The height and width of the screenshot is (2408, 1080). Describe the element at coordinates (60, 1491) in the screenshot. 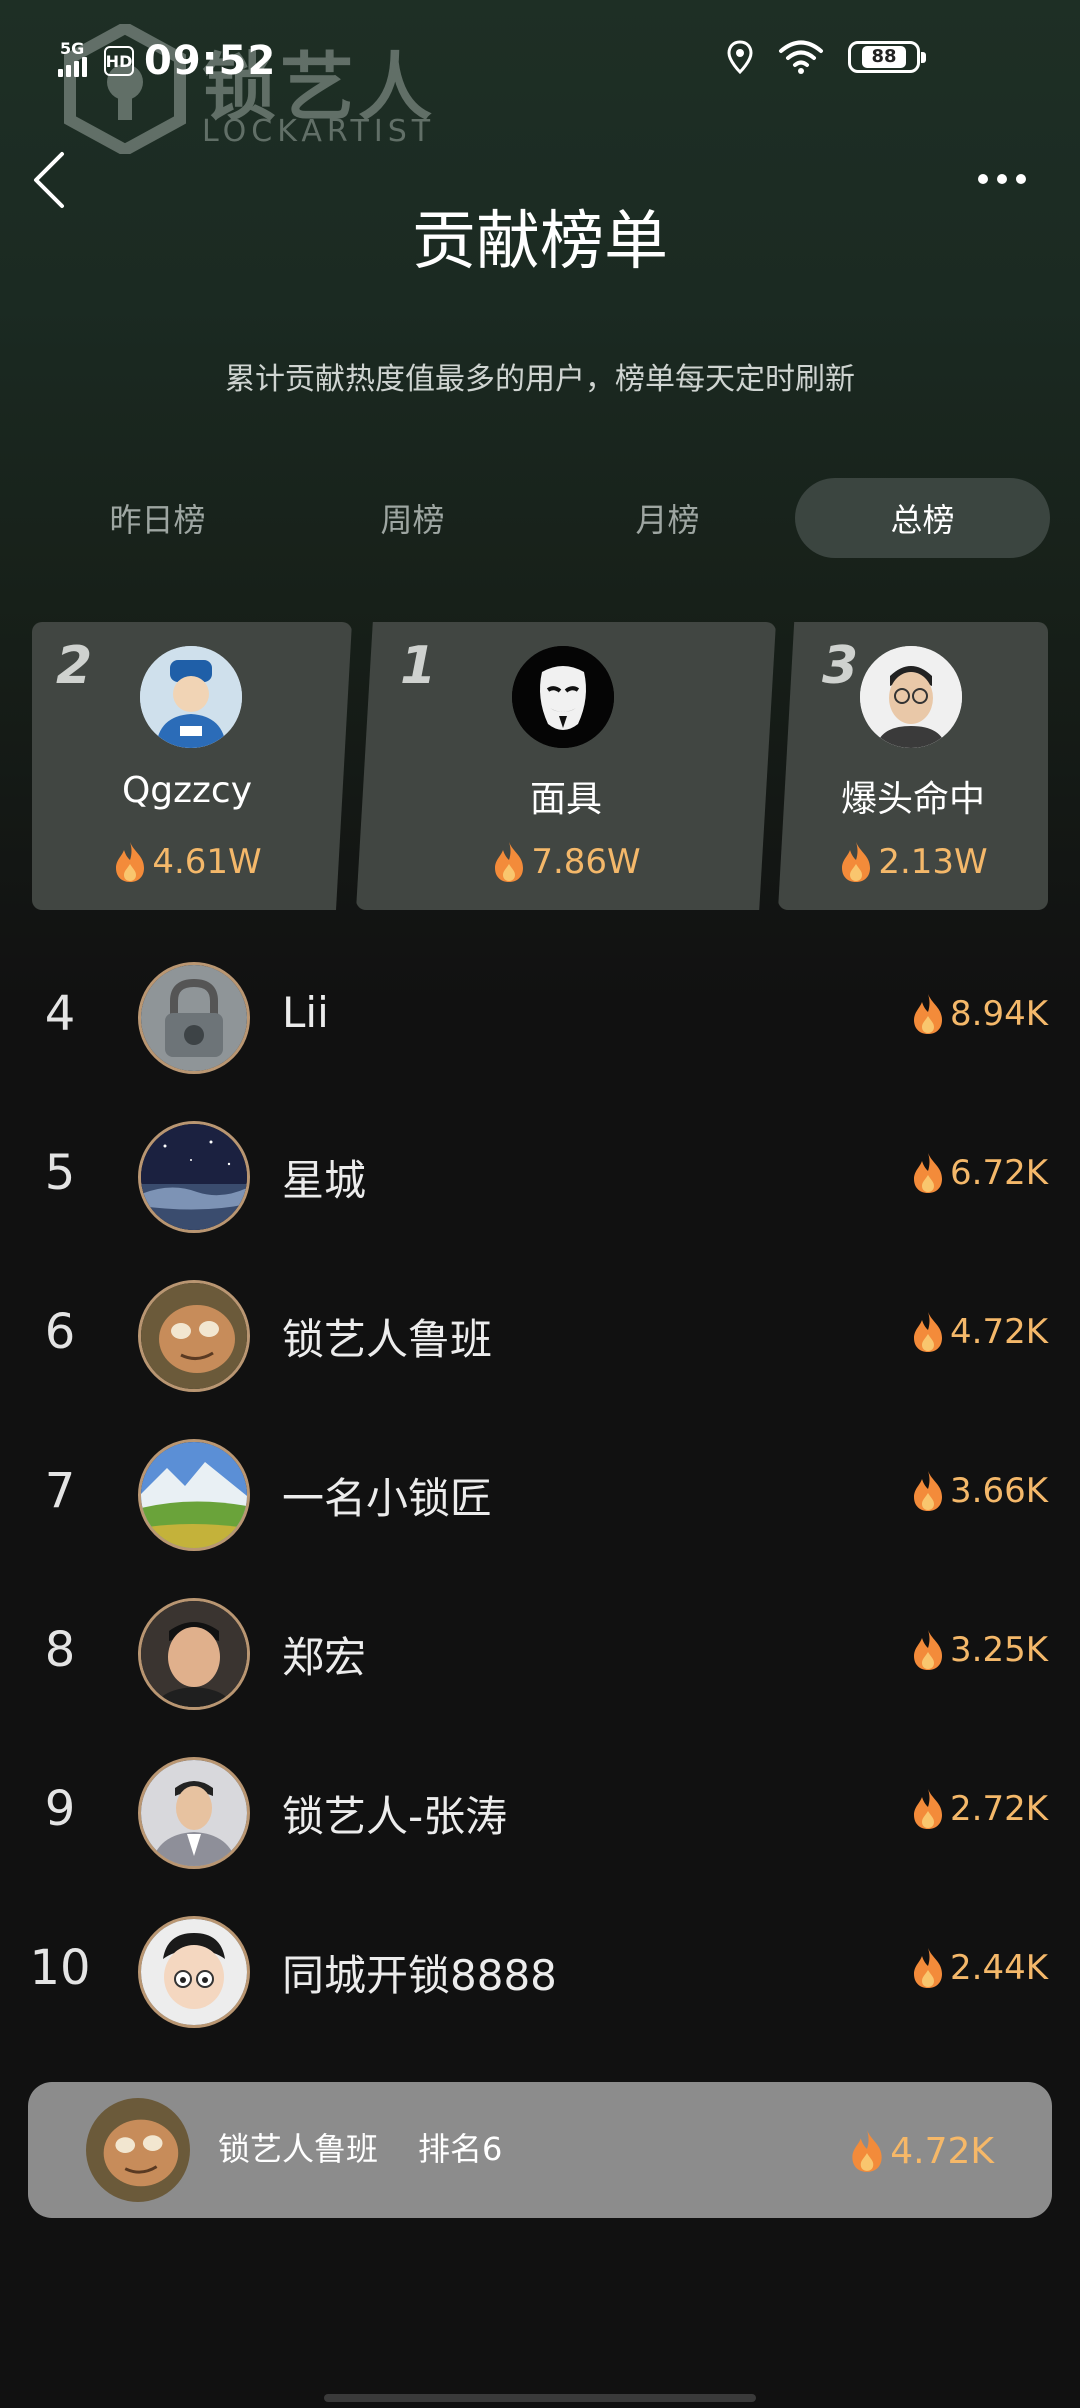

I see `rank-number: 7` at that location.